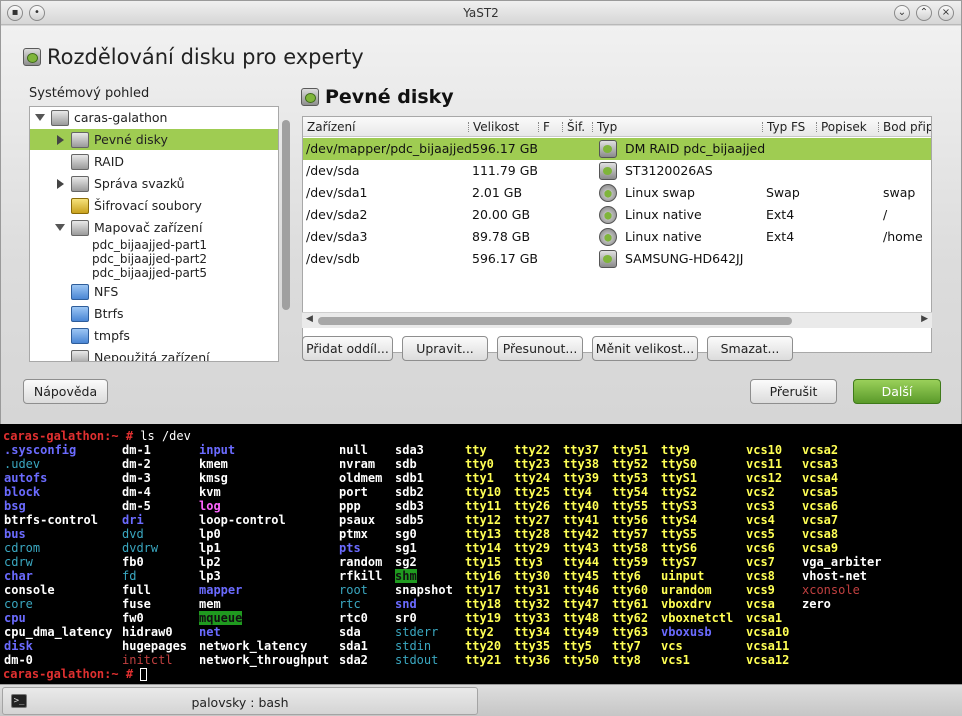 The width and height of the screenshot is (962, 716). Describe the element at coordinates (154, 161) in the screenshot. I see `tree-item: RAID` at that location.